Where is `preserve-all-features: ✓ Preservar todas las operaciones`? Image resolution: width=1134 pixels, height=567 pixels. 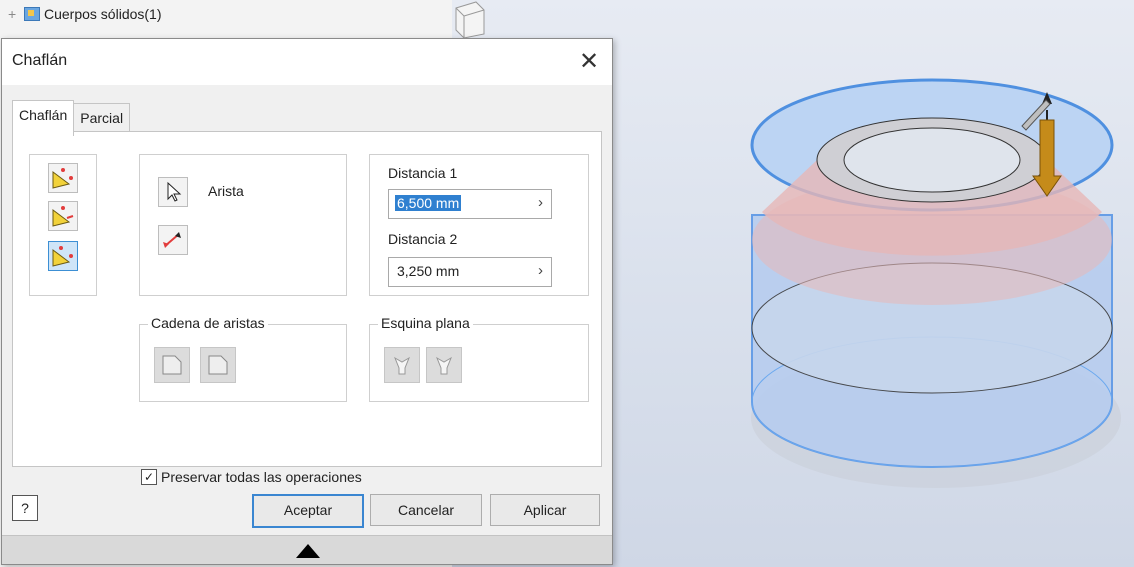
preserve-all-features: ✓ Preservar todas las operaciones is located at coordinates (251, 477).